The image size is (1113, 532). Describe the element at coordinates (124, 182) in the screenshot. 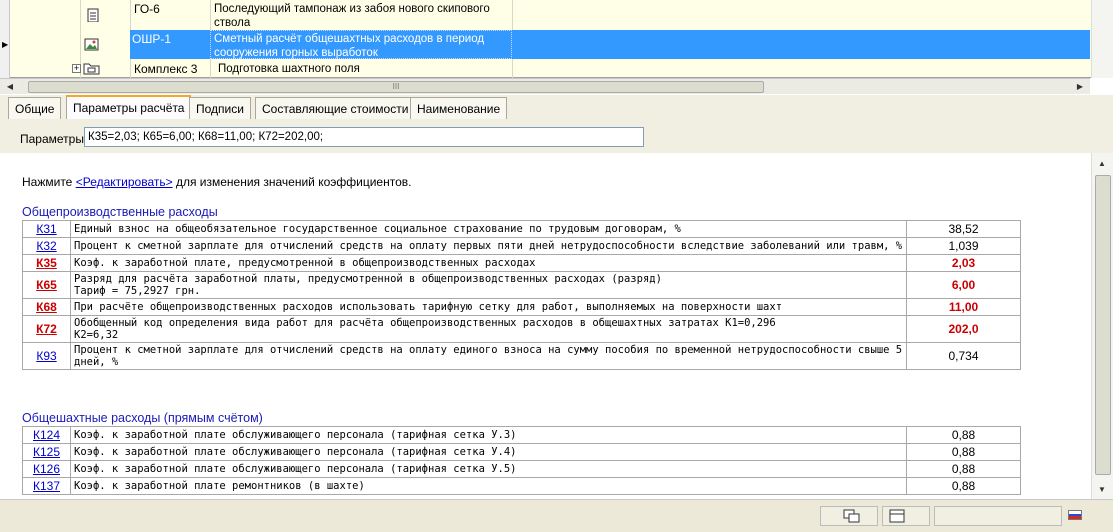

I see `edit-link: <Редактировать>` at that location.